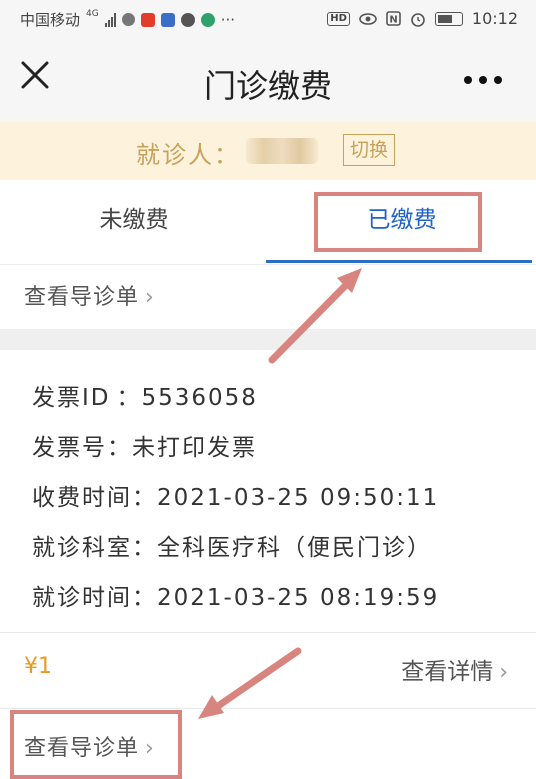 The image size is (536, 779). I want to click on arrow-down-icon, so click(250, 683).